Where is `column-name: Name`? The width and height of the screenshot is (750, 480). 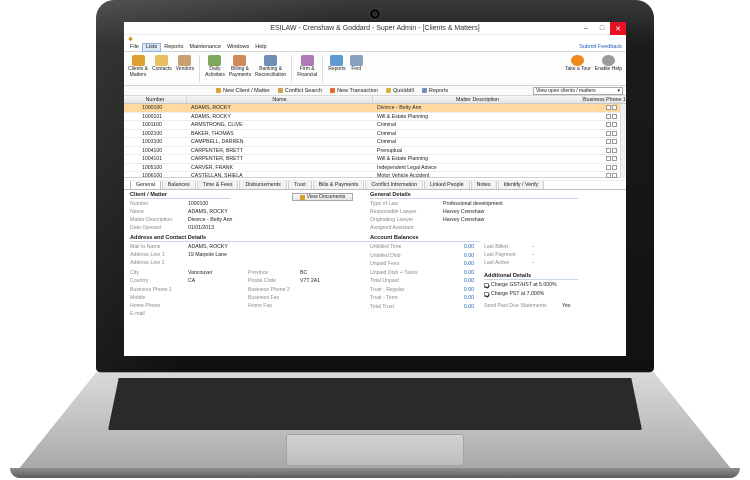 column-name: Name is located at coordinates (280, 99).